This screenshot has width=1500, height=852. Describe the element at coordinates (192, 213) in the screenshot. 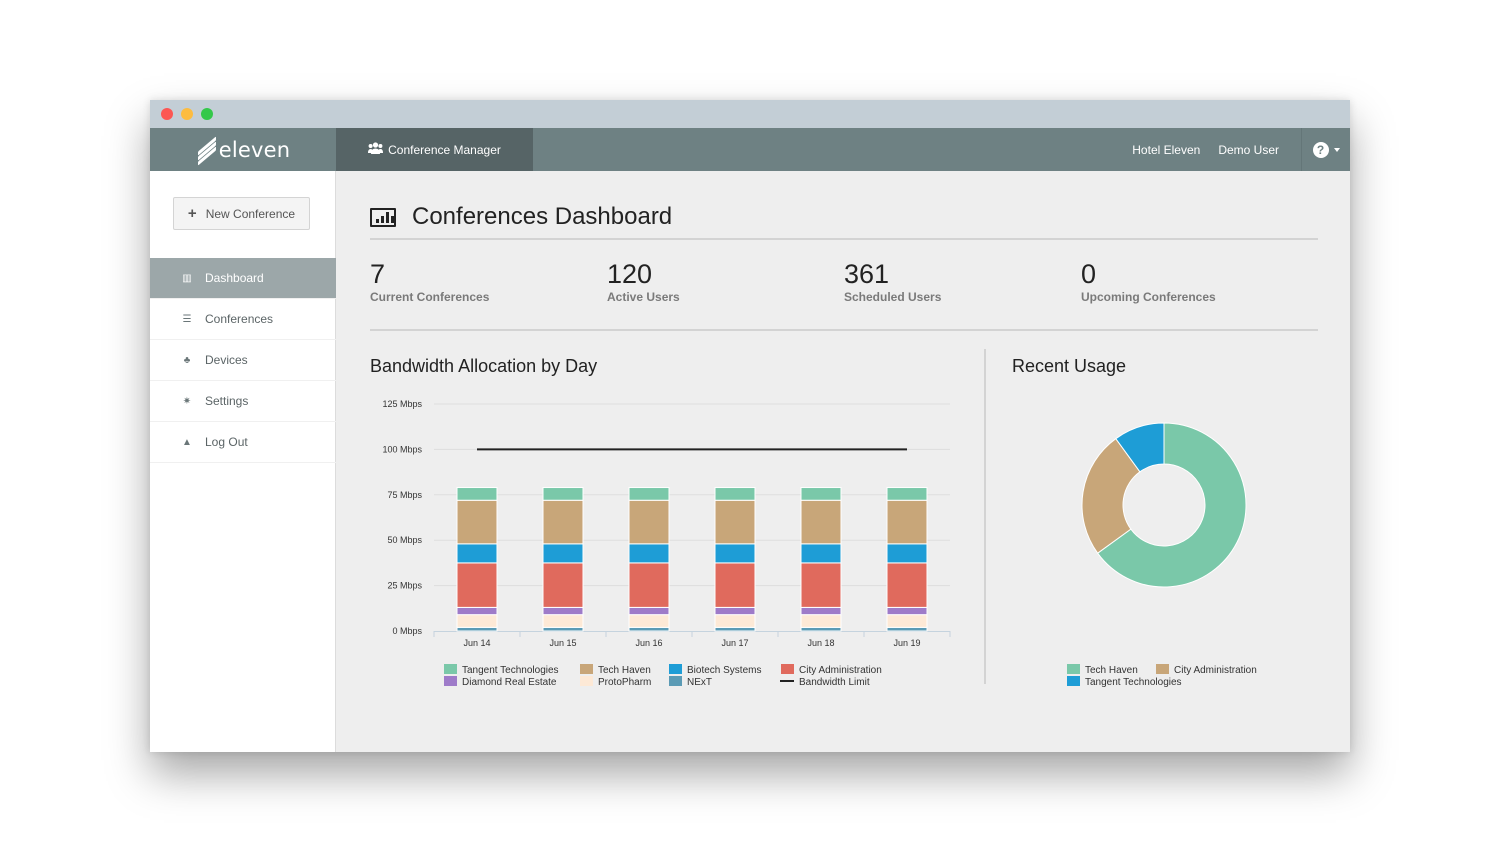

I see `plus-icon: +` at that location.